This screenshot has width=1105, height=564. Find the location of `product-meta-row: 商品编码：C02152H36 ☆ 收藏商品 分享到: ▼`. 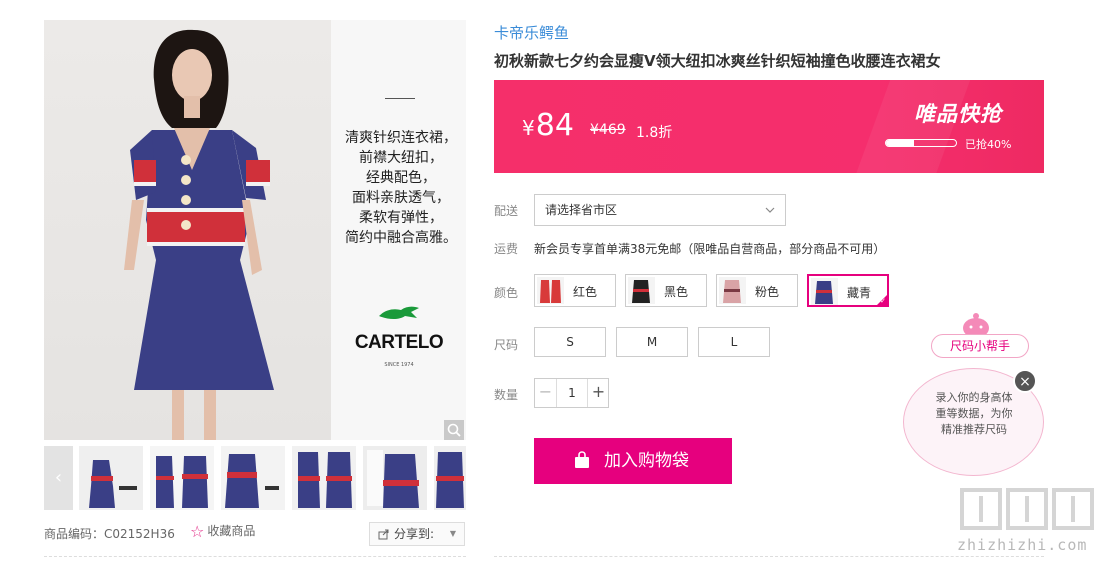

product-meta-row: 商品编码：C02152H36 ☆ 收藏商品 分享到: ▼ is located at coordinates (255, 534).